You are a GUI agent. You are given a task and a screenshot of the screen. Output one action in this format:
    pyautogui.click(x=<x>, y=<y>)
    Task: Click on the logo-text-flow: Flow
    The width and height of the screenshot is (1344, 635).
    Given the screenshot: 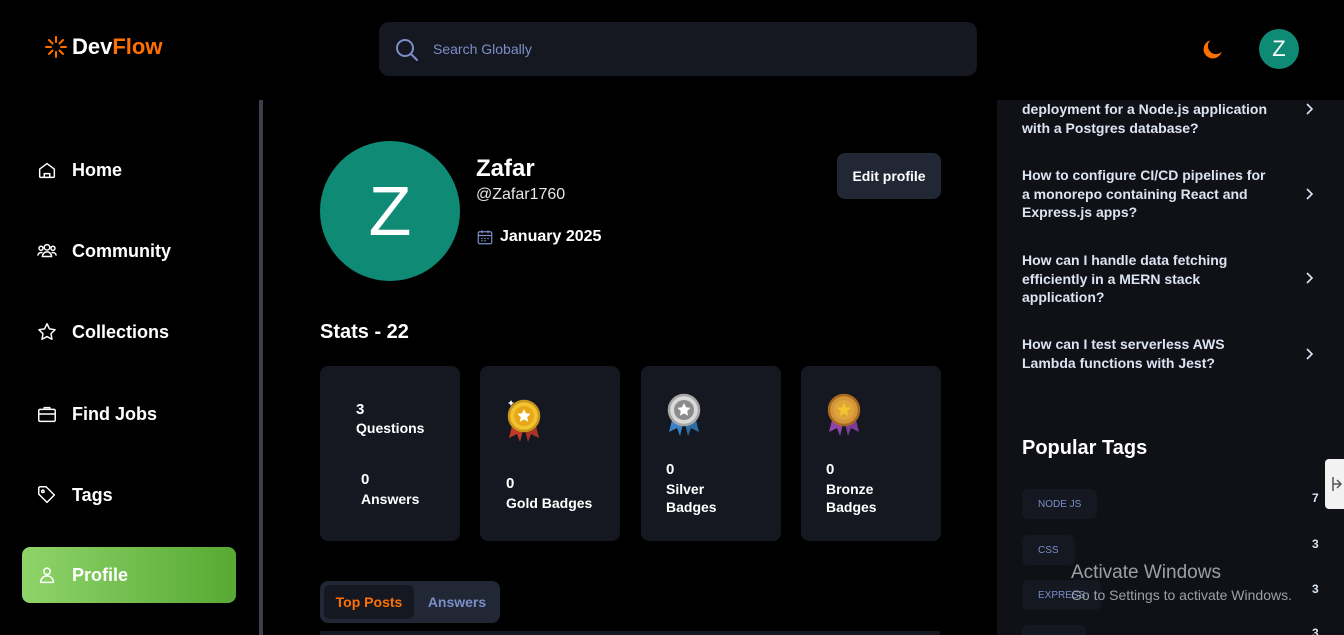 What is the action you would take?
    pyautogui.click(x=137, y=46)
    